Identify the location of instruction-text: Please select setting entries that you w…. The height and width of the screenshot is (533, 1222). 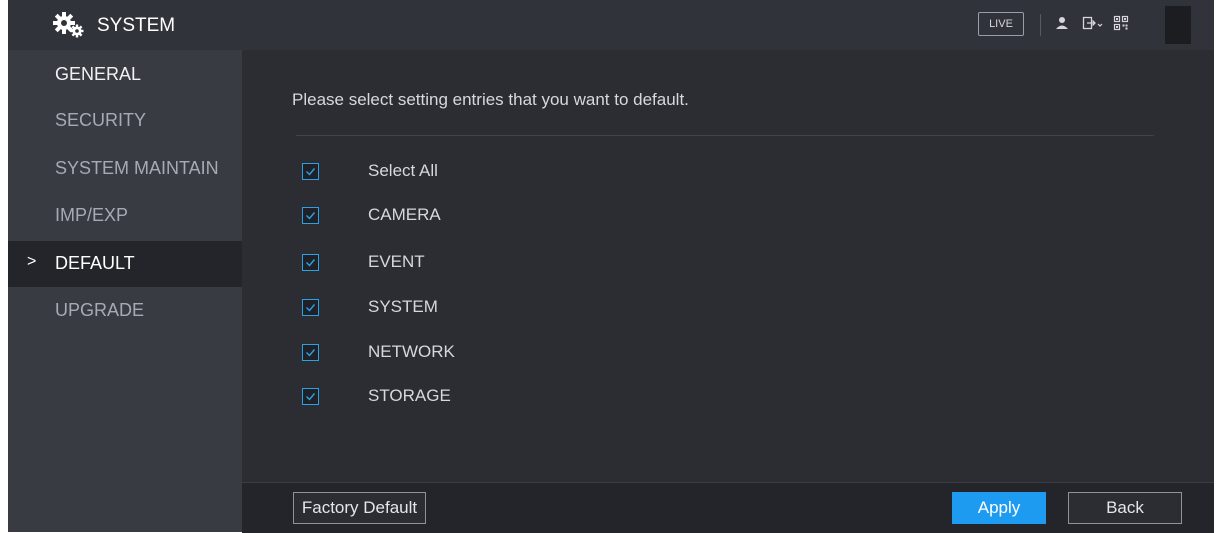
(490, 99).